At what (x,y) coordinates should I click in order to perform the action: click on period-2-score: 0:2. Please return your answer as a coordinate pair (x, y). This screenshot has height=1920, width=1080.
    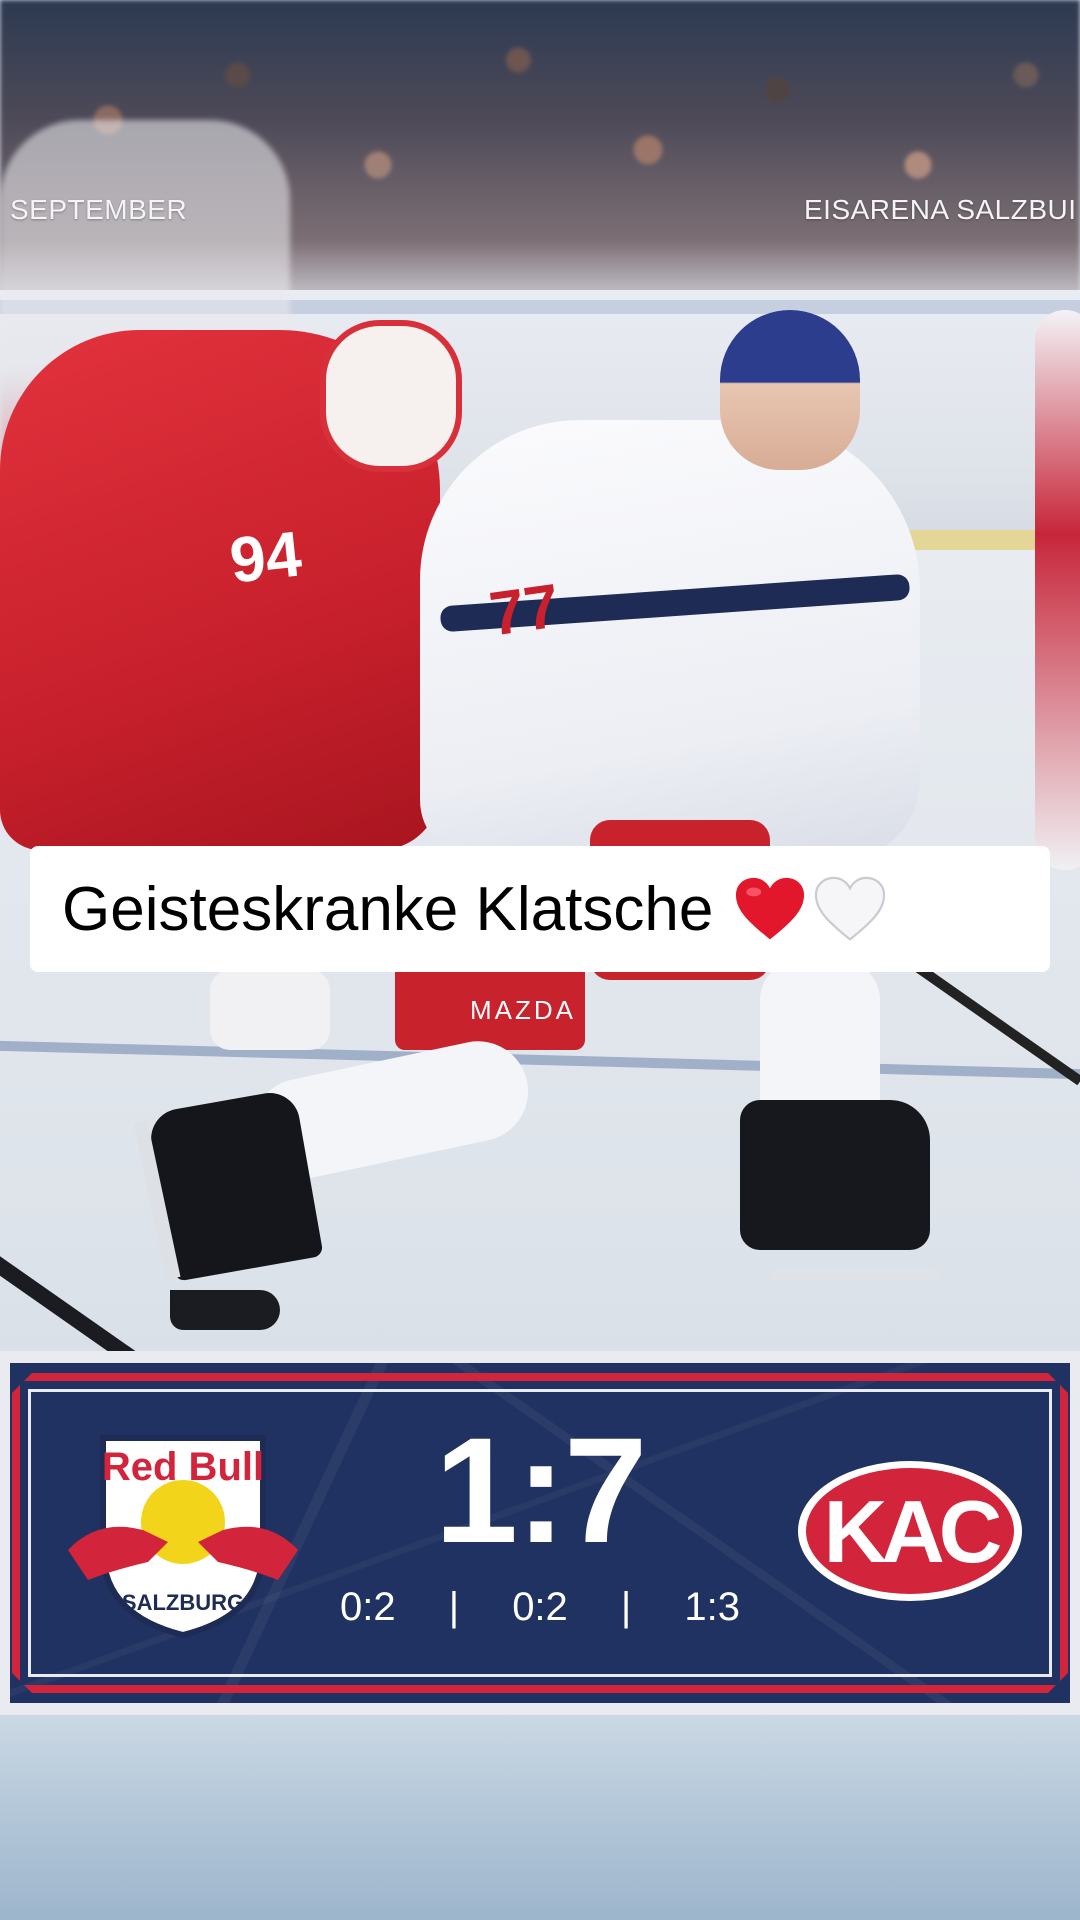
    Looking at the image, I should click on (540, 1607).